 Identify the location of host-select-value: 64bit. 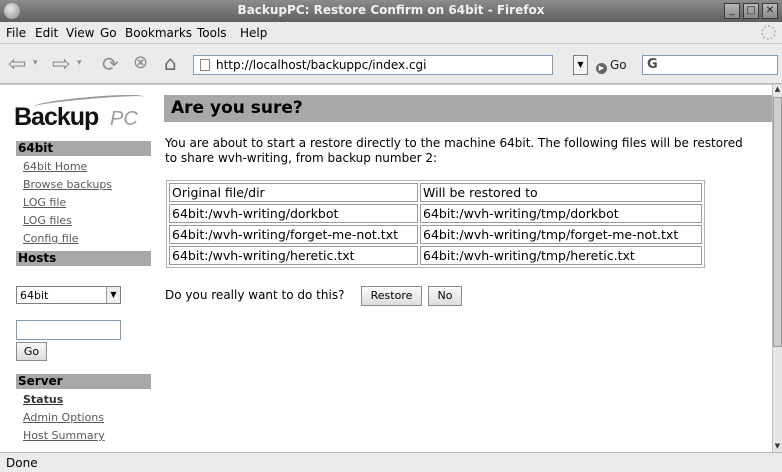
(34, 295).